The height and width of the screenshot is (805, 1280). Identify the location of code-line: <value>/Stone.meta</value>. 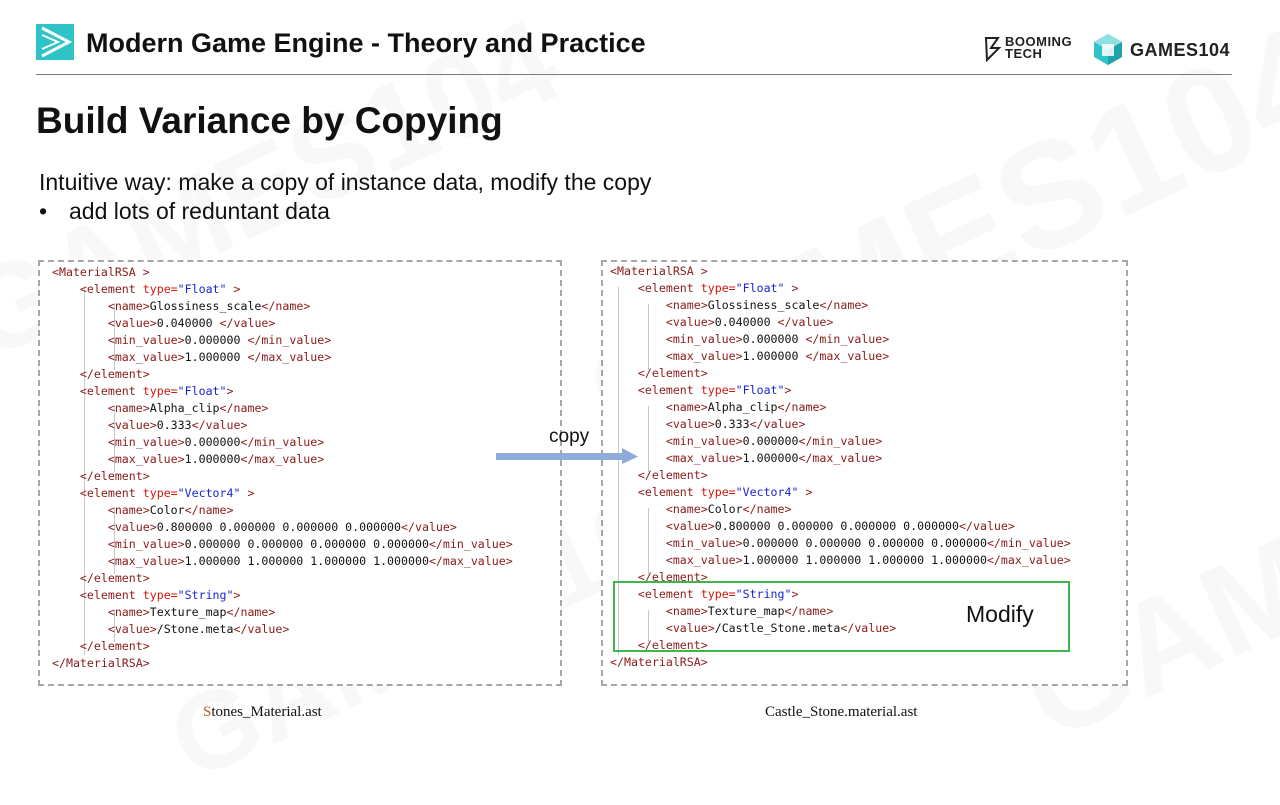
(282, 629).